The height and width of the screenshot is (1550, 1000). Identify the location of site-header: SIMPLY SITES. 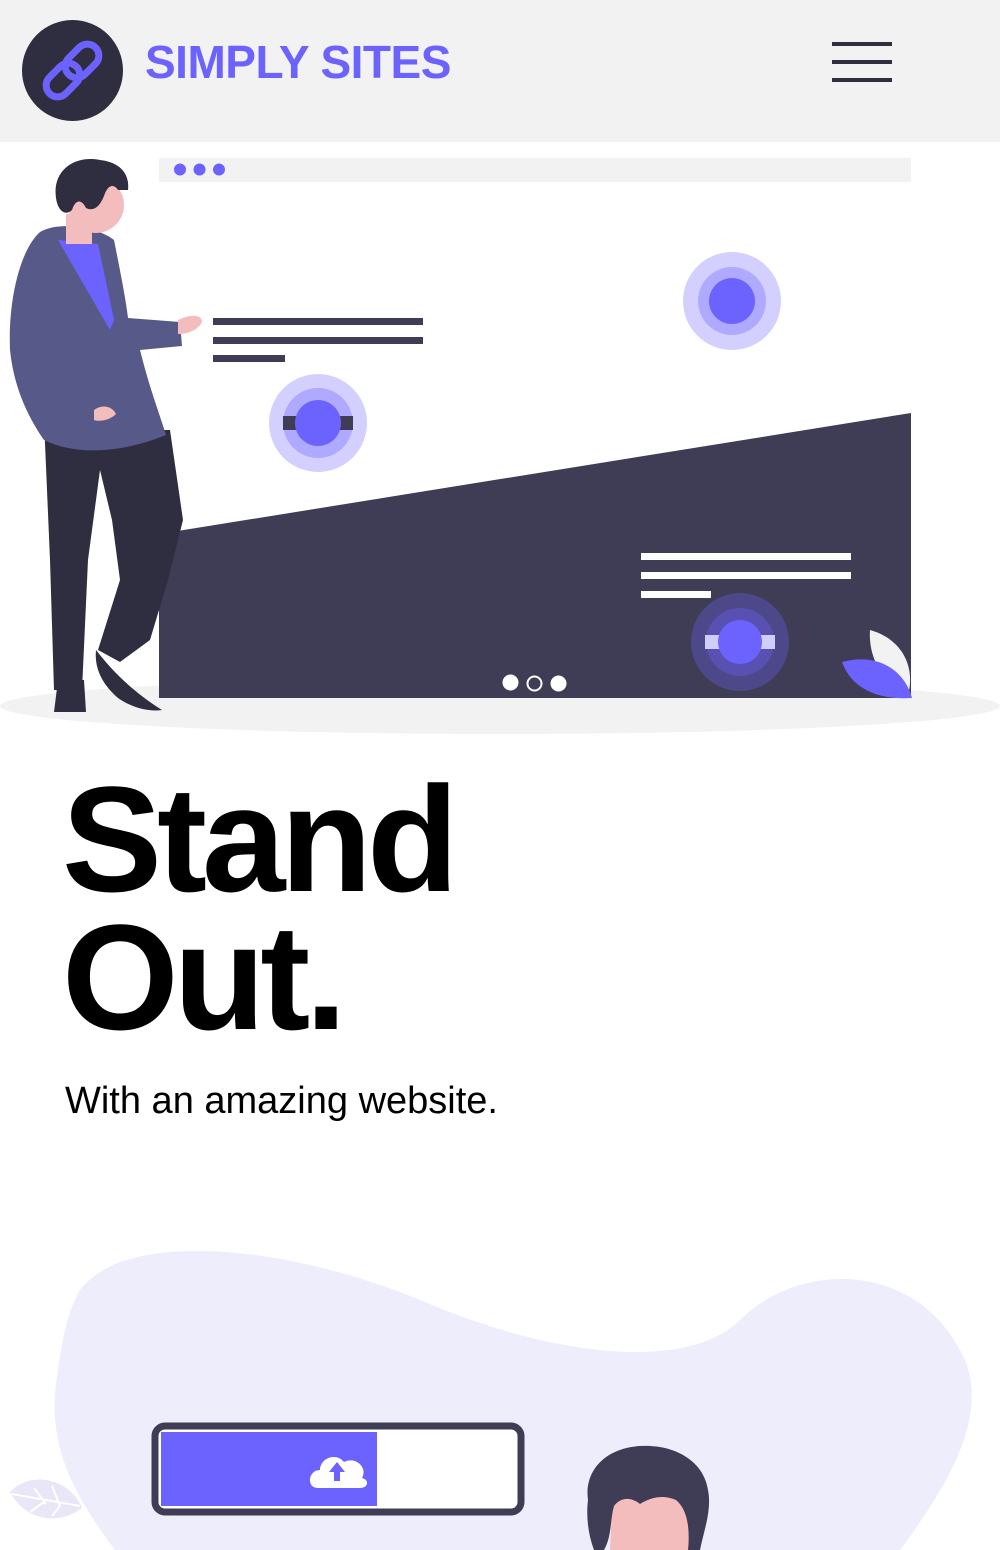
(500, 71).